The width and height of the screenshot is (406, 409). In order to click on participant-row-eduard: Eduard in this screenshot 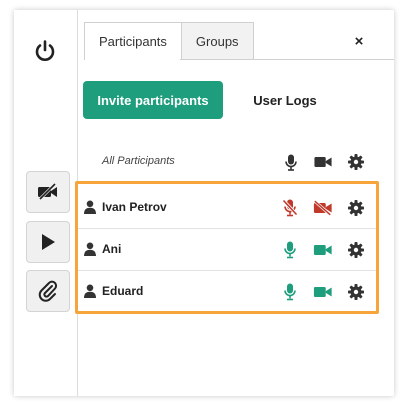, I will do `click(227, 291)`.